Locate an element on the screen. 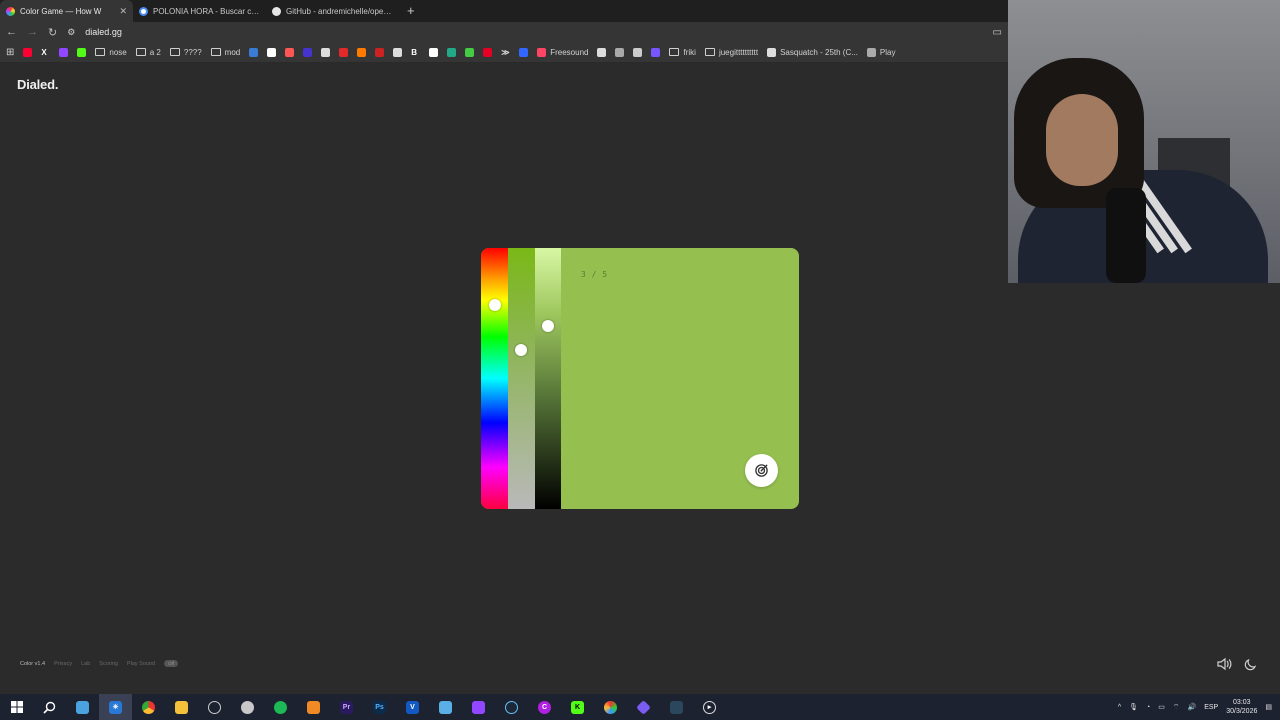  submit-guess-button is located at coordinates (761, 470).